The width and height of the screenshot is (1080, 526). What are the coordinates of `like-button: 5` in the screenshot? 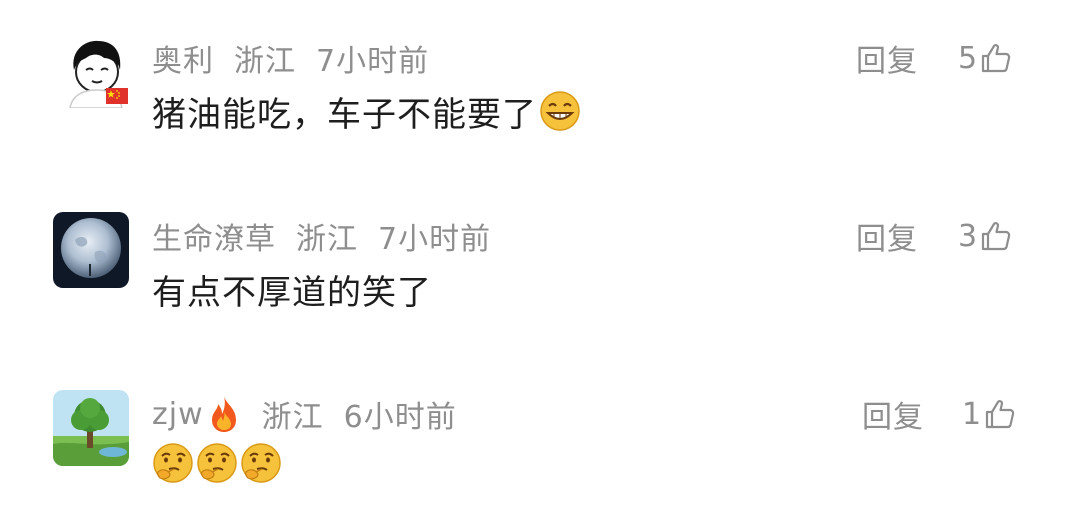 It's located at (985, 58).